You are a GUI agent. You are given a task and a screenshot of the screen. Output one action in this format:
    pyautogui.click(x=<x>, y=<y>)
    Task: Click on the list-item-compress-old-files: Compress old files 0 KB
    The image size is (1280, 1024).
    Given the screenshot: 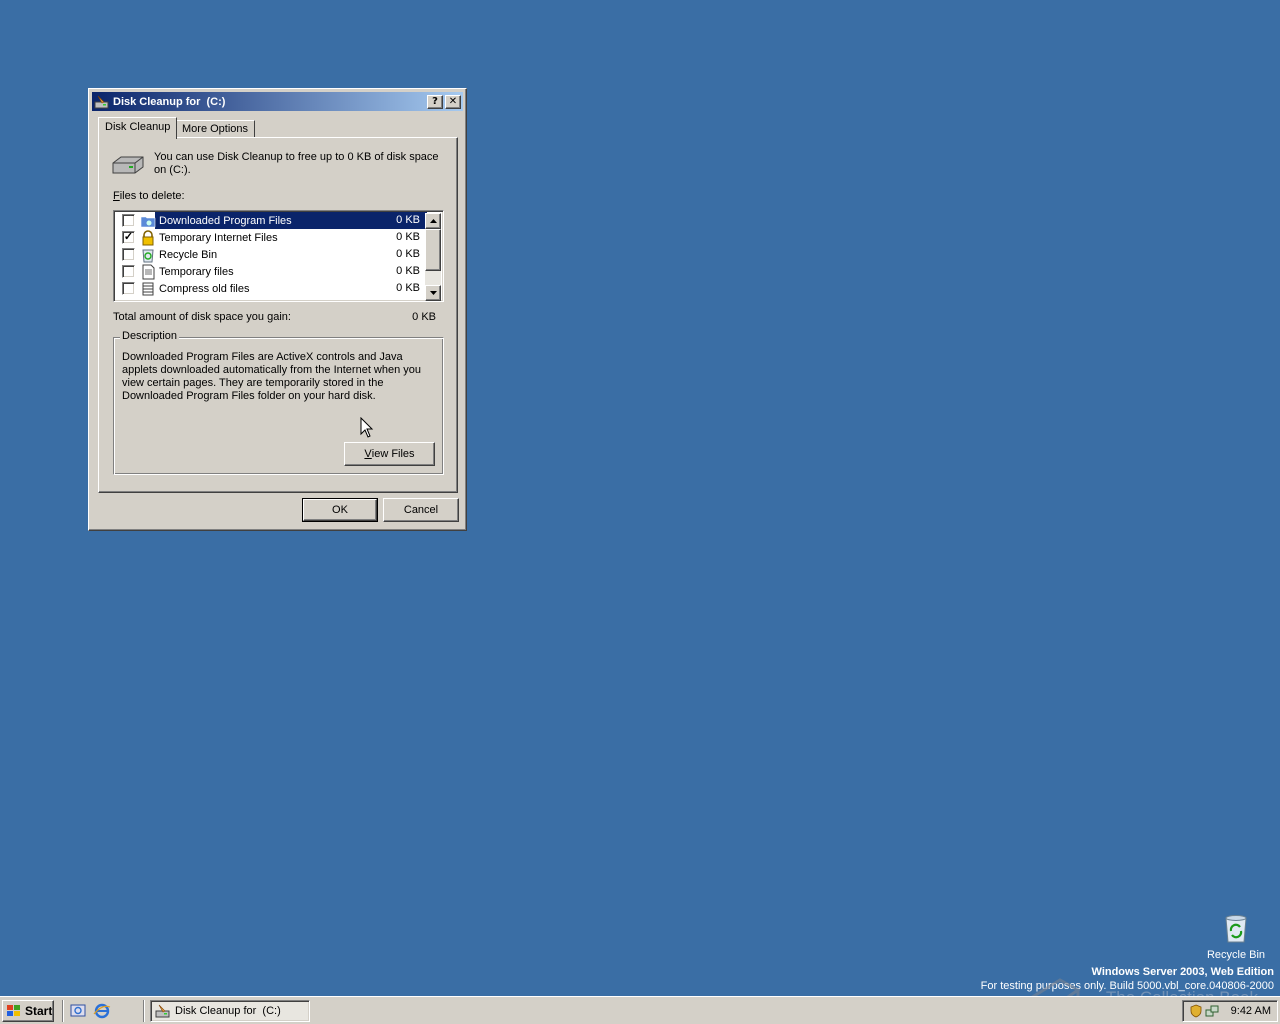 What is the action you would take?
    pyautogui.click(x=271, y=288)
    